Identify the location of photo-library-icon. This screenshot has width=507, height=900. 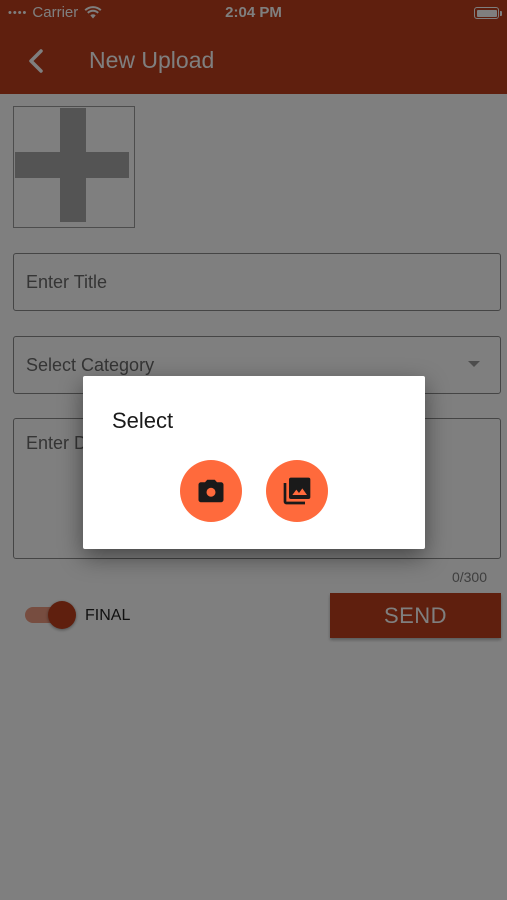
(297, 491).